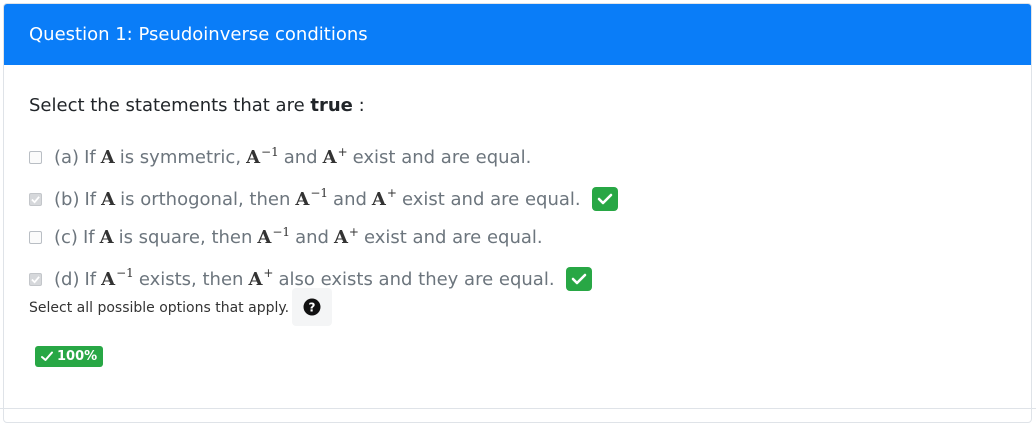 Image resolution: width=1036 pixels, height=423 pixels. I want to click on option-c-math-A-plus: A, so click(340, 237).